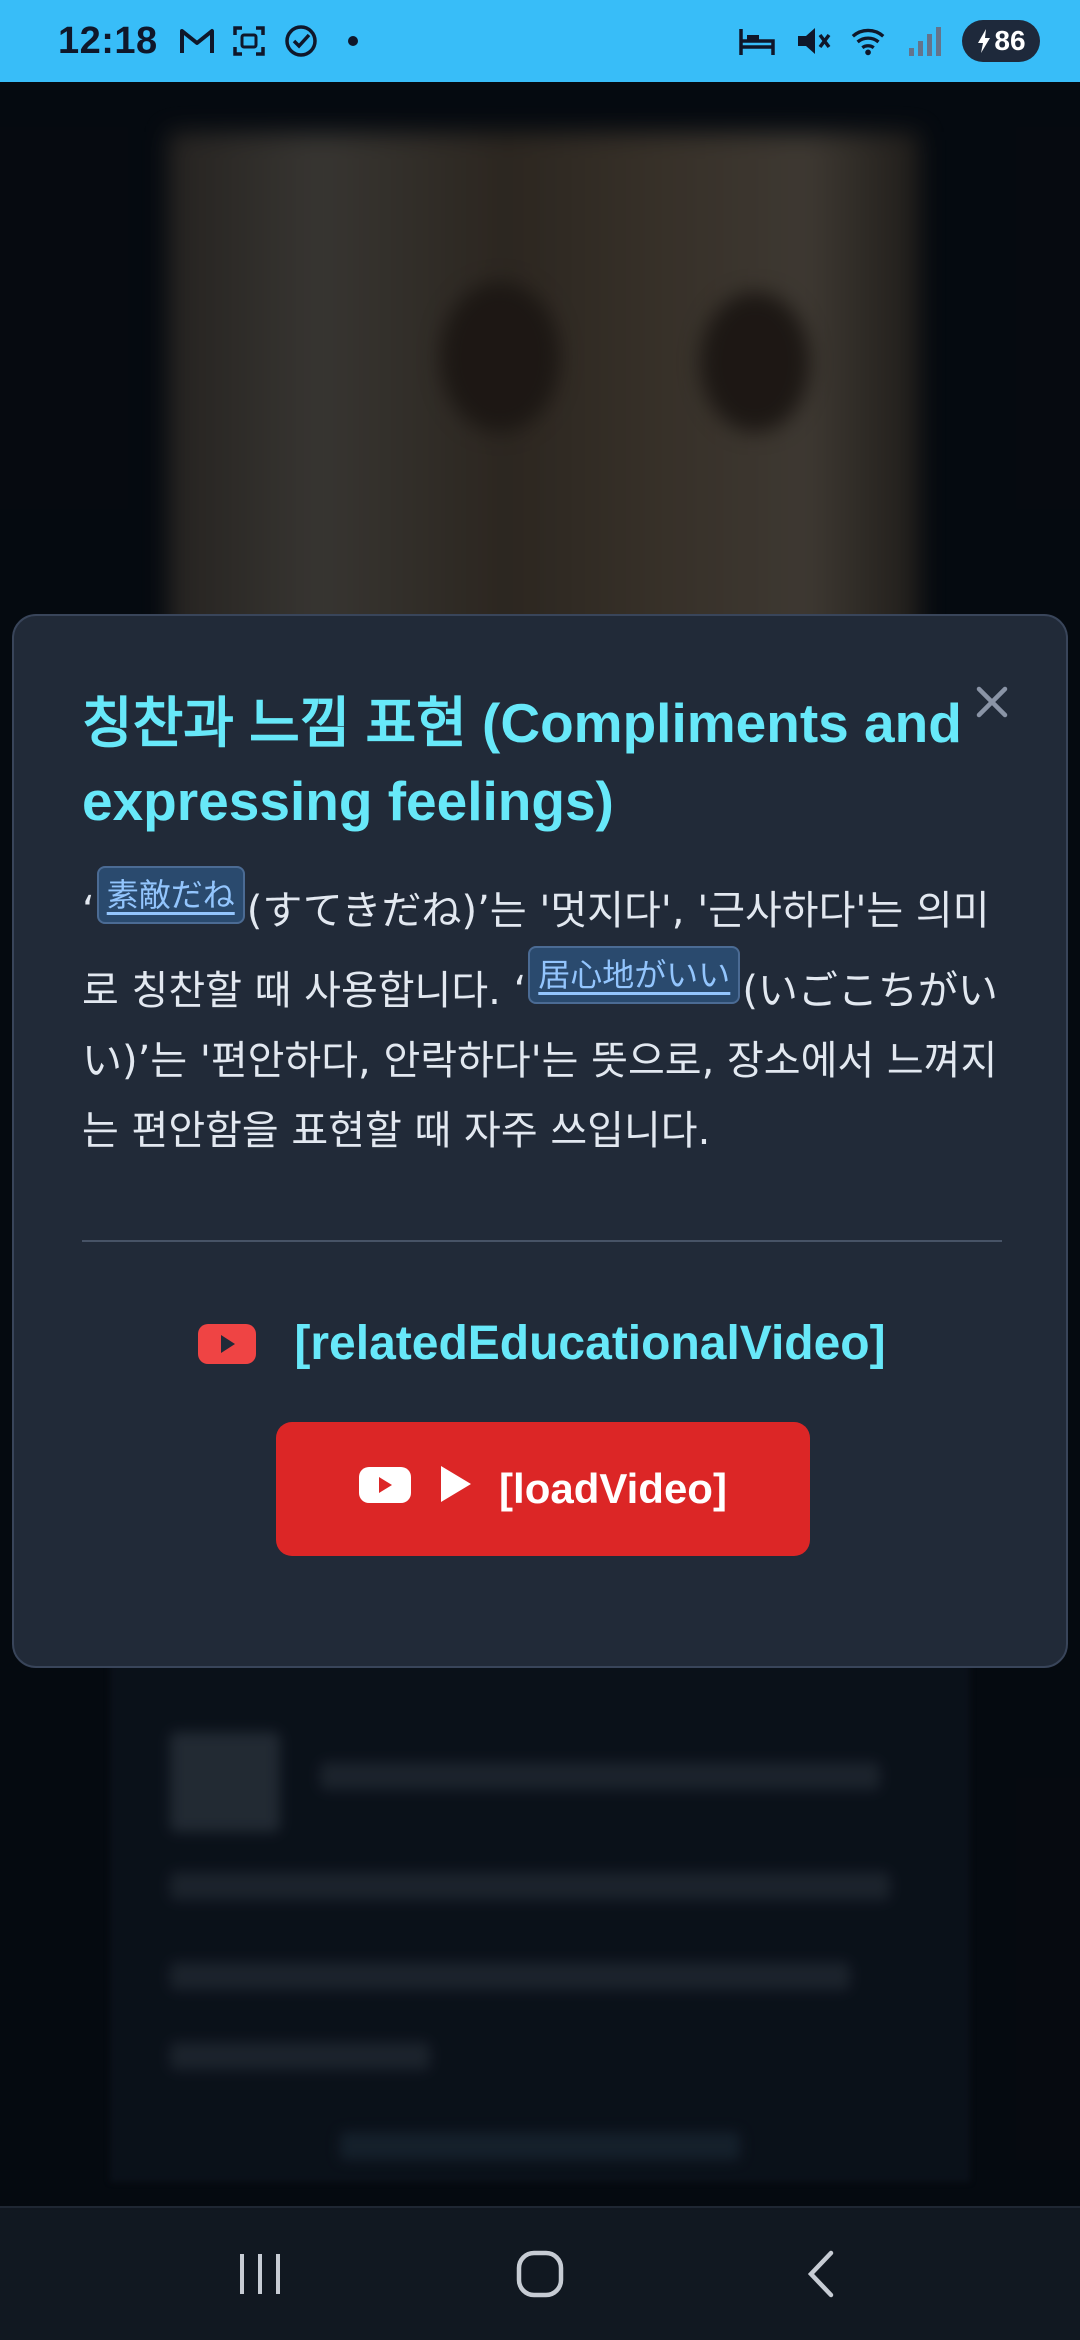 This screenshot has width=1080, height=2340. I want to click on check-circle-icon, so click(301, 41).